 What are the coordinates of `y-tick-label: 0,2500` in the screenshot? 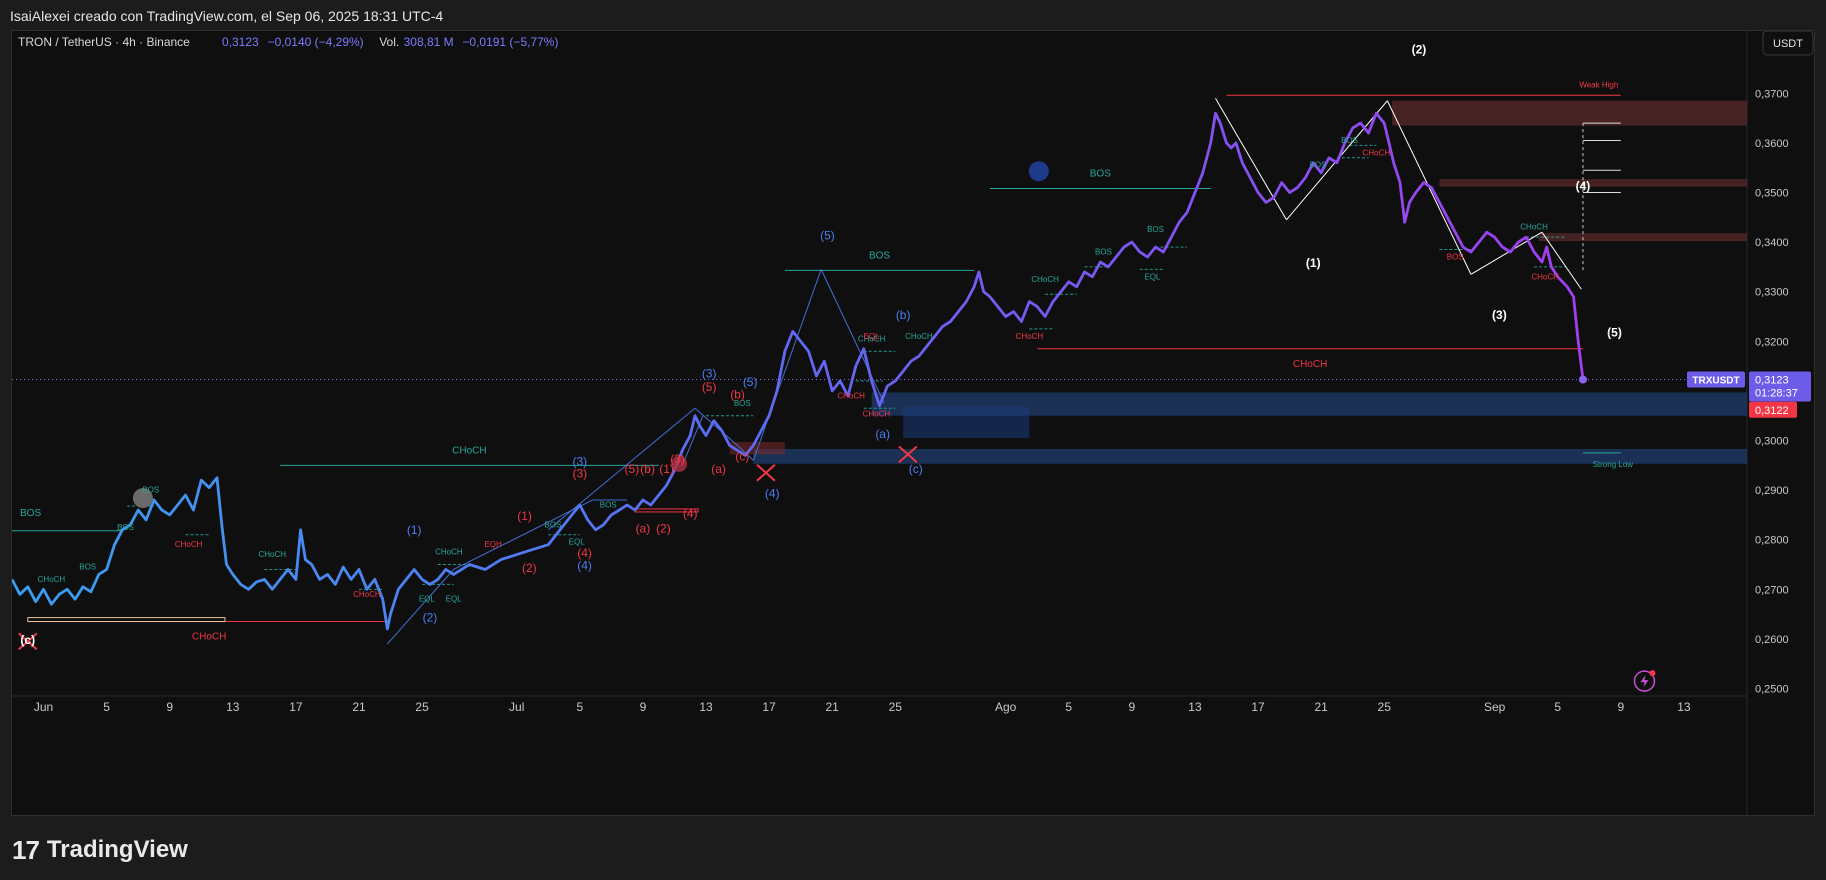 It's located at (1772, 690).